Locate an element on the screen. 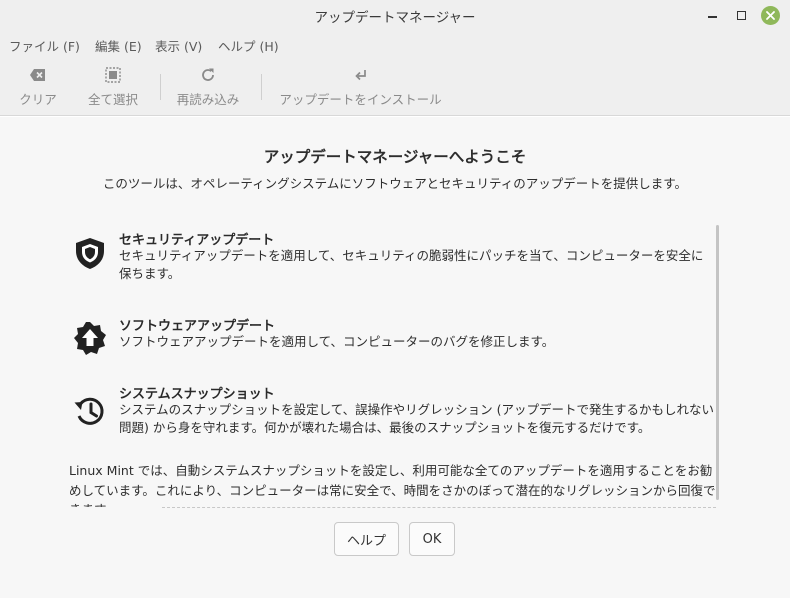 The image size is (790, 598). menu-file: ファイル (F) is located at coordinates (44, 45).